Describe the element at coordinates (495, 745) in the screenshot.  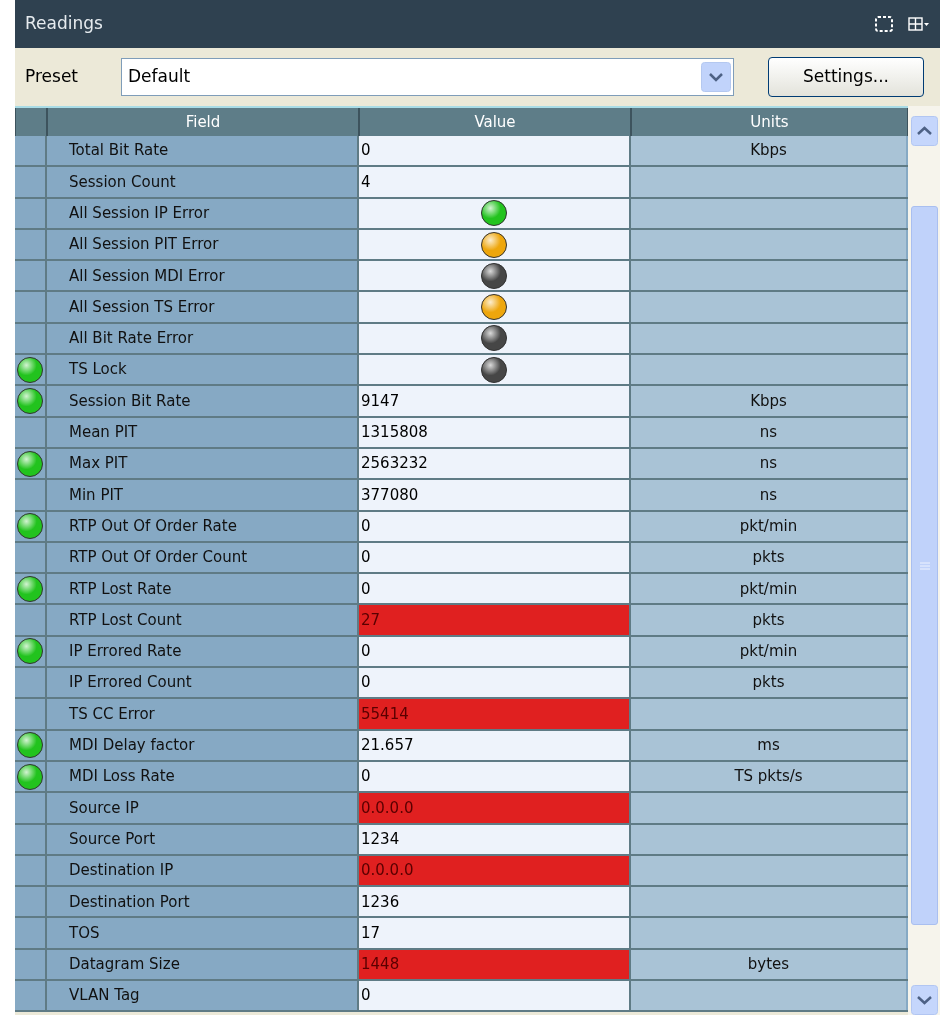
I see `value-cell: 21.657` at that location.